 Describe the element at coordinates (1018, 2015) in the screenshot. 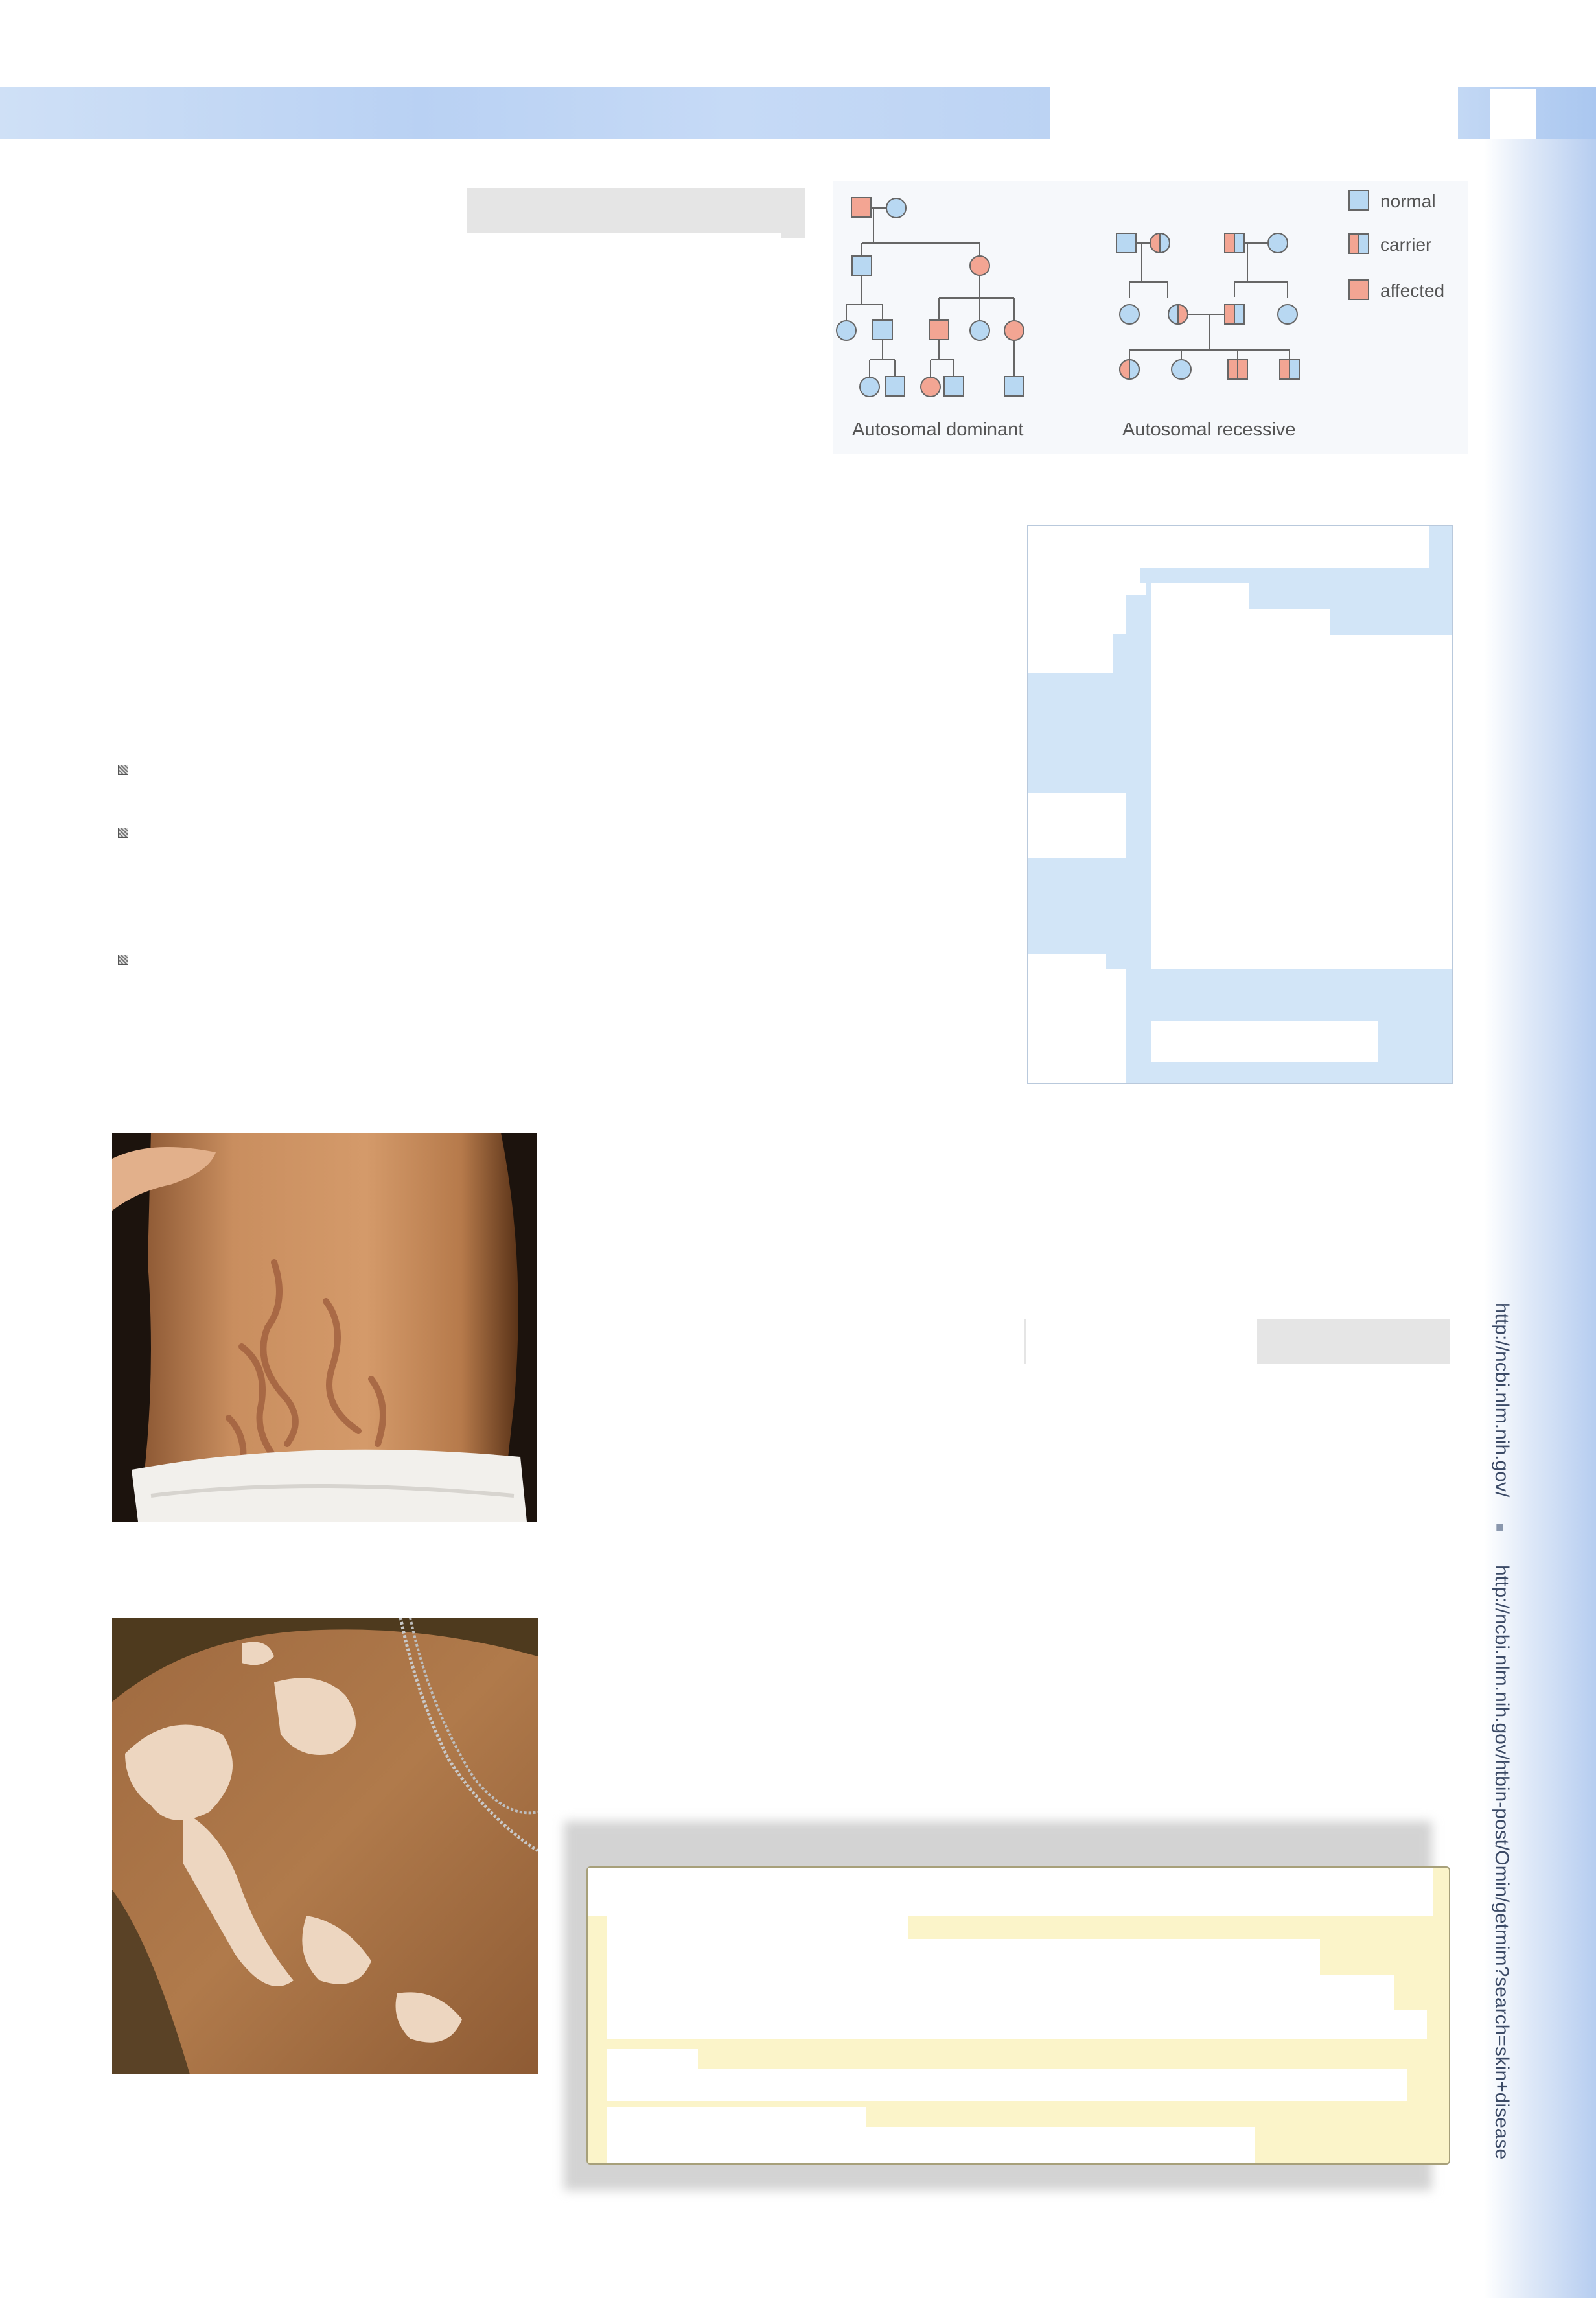

I see `yellow-callout-box` at that location.